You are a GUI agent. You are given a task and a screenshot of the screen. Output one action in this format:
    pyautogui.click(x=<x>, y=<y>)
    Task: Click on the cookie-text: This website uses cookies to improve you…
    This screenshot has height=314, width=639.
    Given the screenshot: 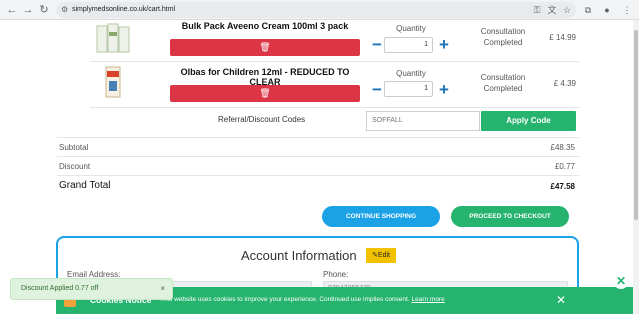 What is the action you would take?
    pyautogui.click(x=285, y=299)
    